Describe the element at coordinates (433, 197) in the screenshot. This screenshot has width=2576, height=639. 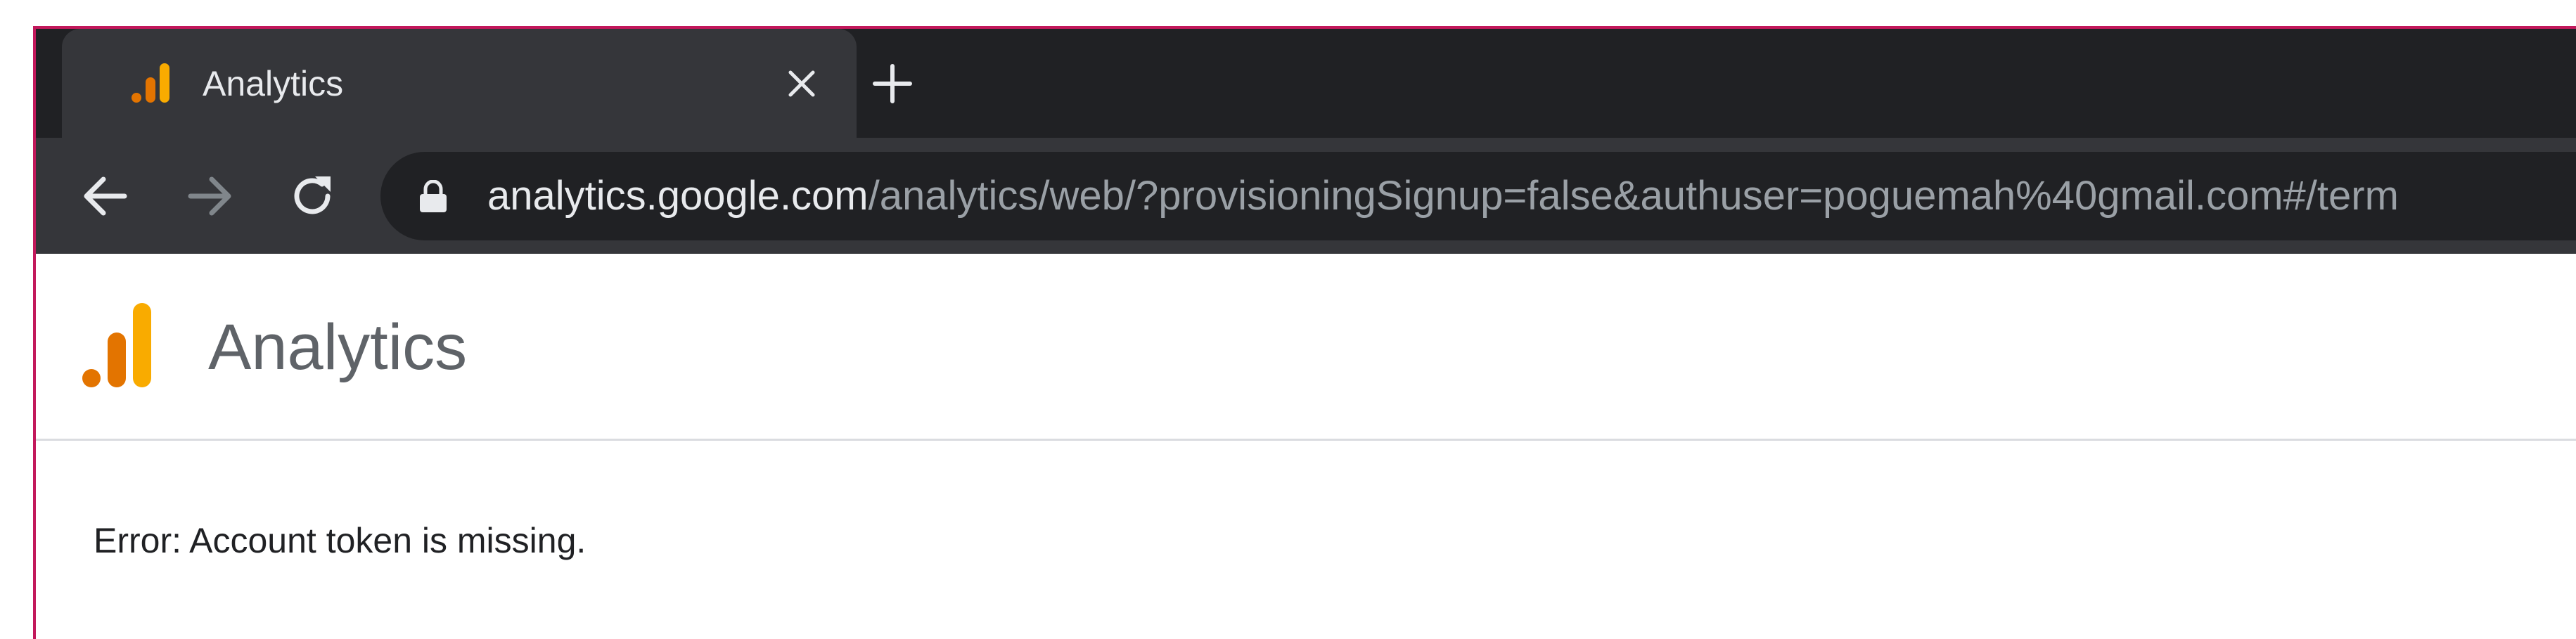
I see `lock-icon` at that location.